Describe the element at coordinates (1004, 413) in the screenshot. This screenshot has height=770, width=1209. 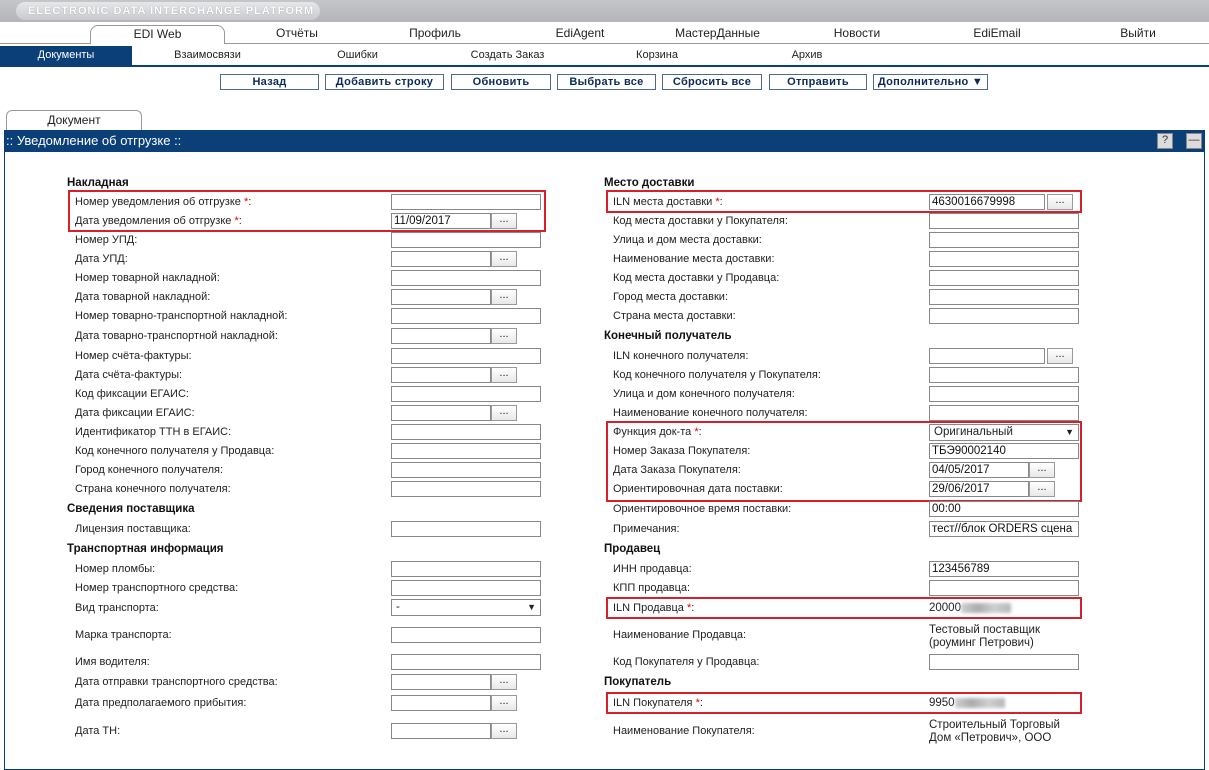
I see `final-name-input` at that location.